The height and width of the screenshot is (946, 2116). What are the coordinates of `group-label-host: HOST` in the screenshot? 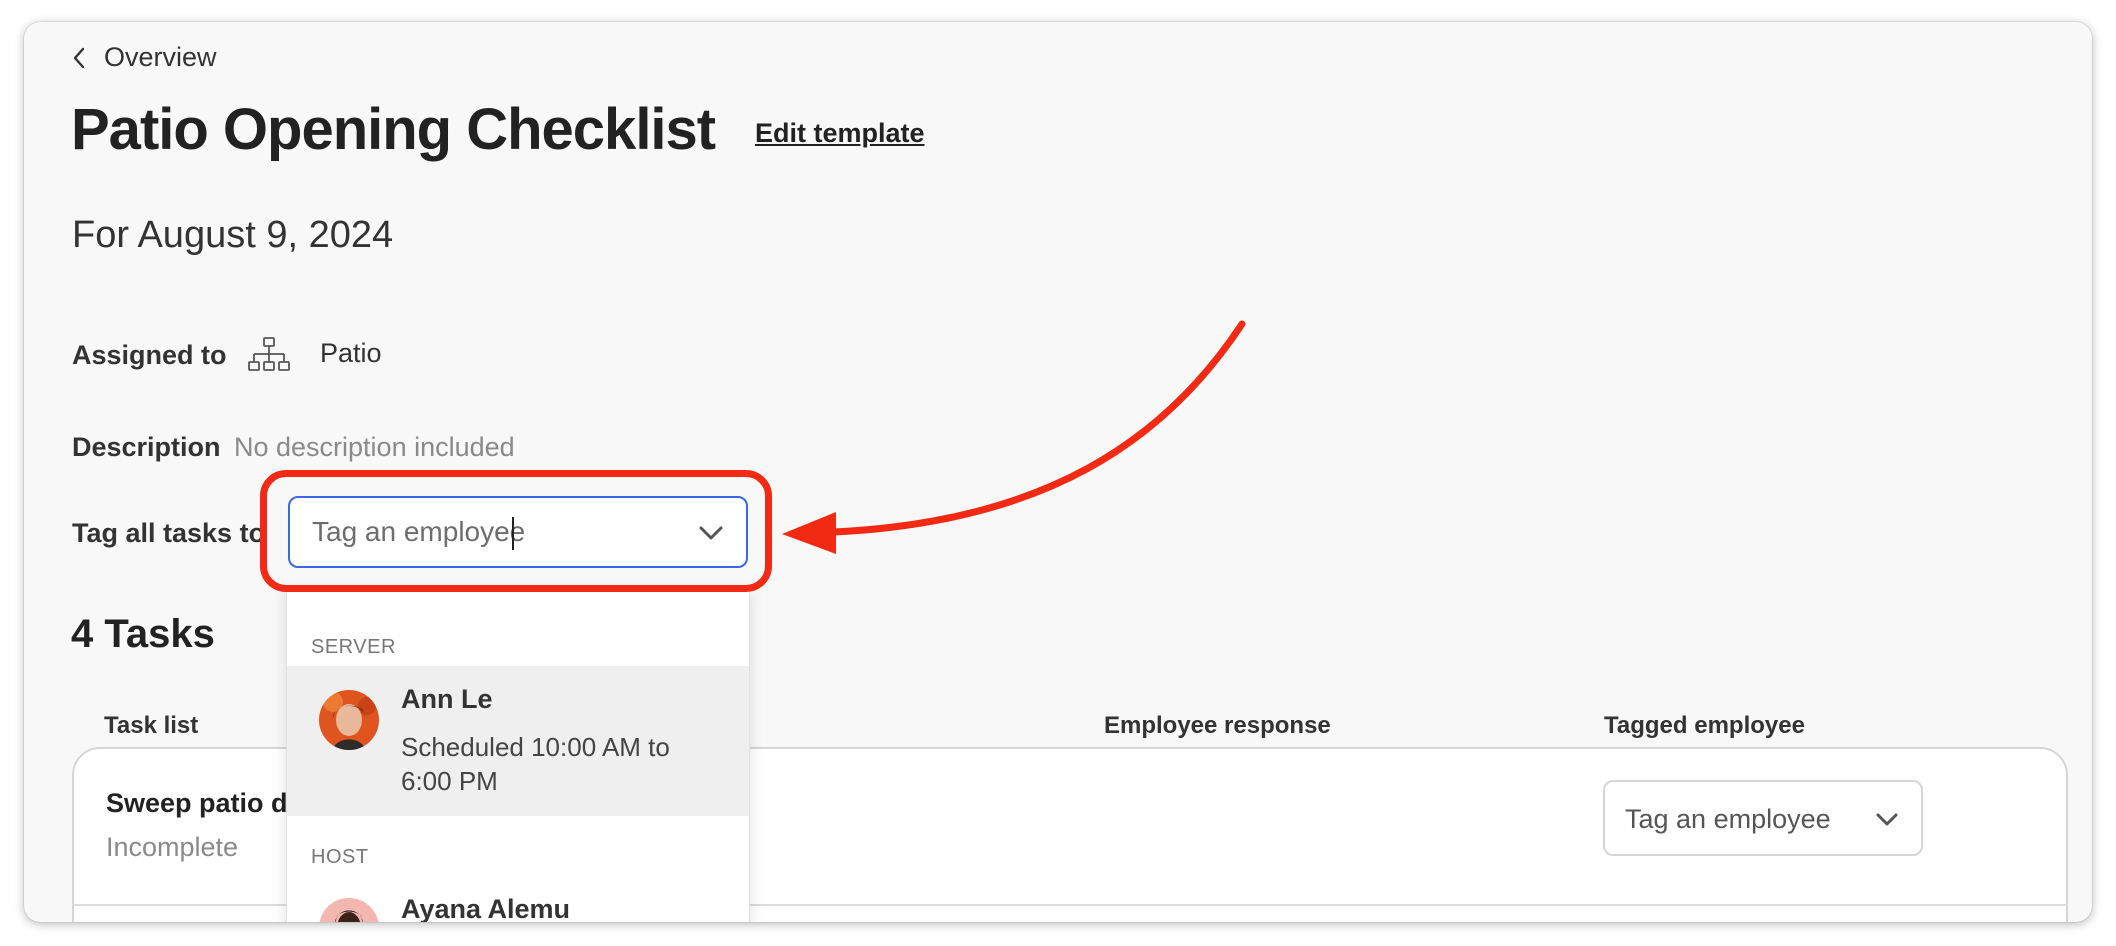 It's located at (340, 857).